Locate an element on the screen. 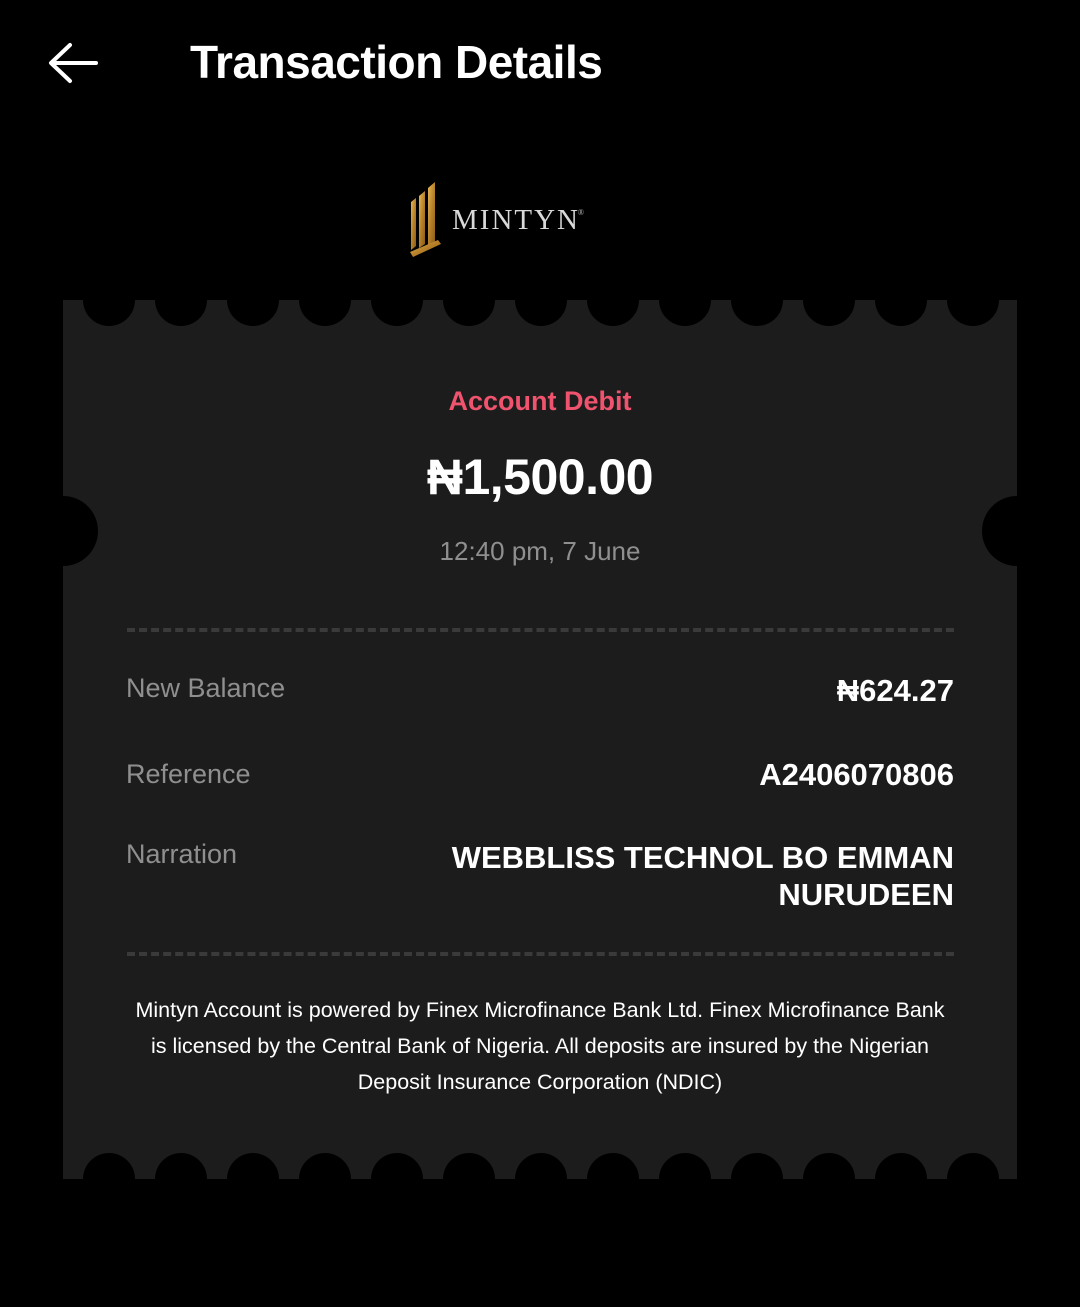  arrow-left-icon is located at coordinates (73, 63).